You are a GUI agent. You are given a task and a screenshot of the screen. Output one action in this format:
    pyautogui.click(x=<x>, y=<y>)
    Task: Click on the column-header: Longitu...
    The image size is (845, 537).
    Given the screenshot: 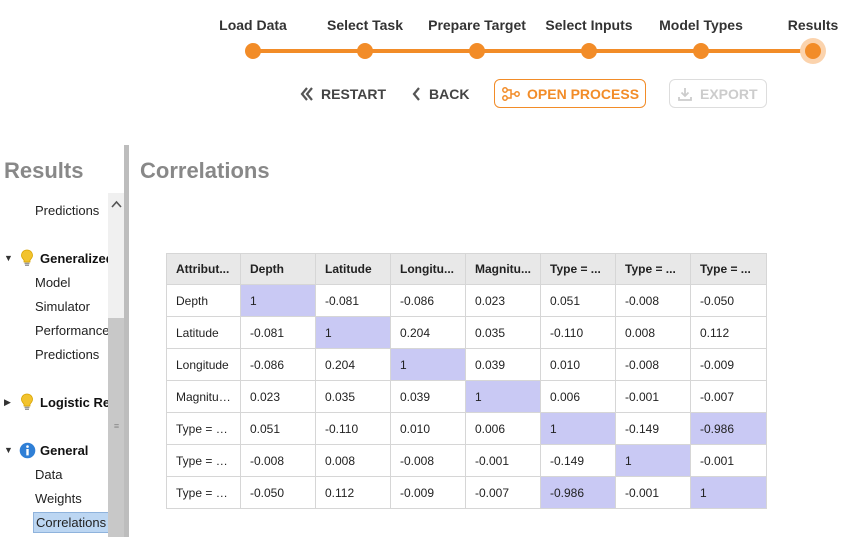 What is the action you would take?
    pyautogui.click(x=428, y=269)
    